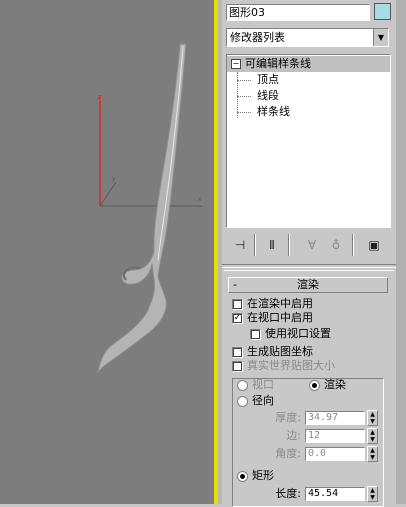  I want to click on radio-label: 径向, so click(263, 400).